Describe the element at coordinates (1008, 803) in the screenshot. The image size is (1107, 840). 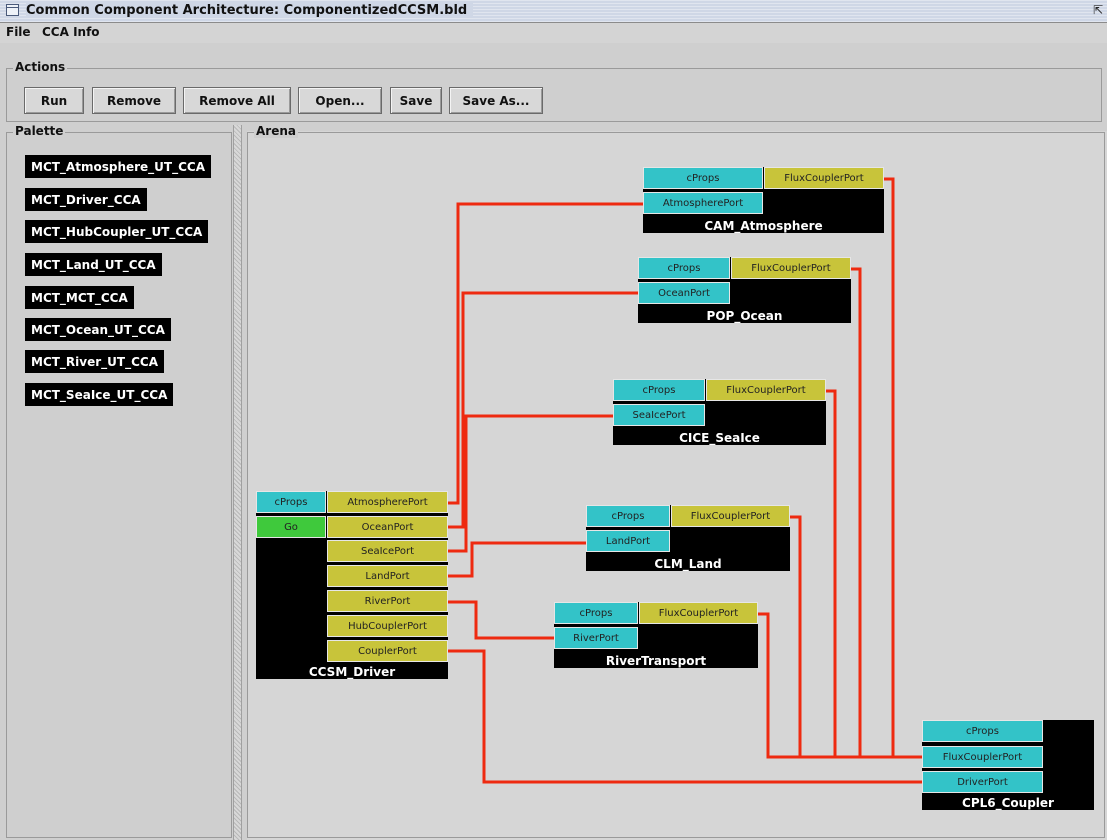
I see `component-label: CPL6_Coupler` at that location.